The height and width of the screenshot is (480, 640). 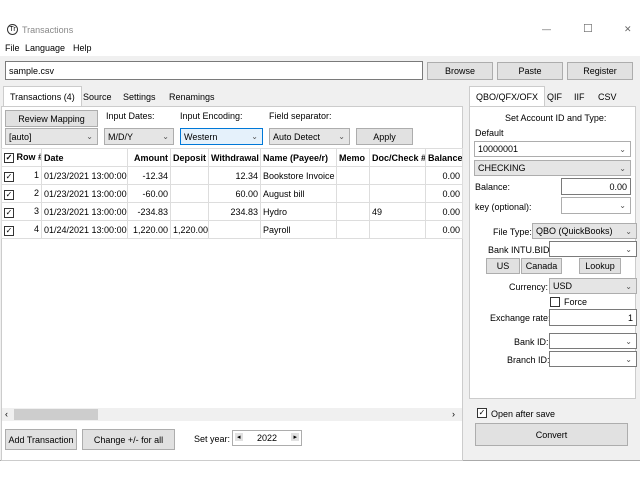 What do you see at coordinates (192, 96) in the screenshot?
I see `tab-renamings: Renamings` at bounding box center [192, 96].